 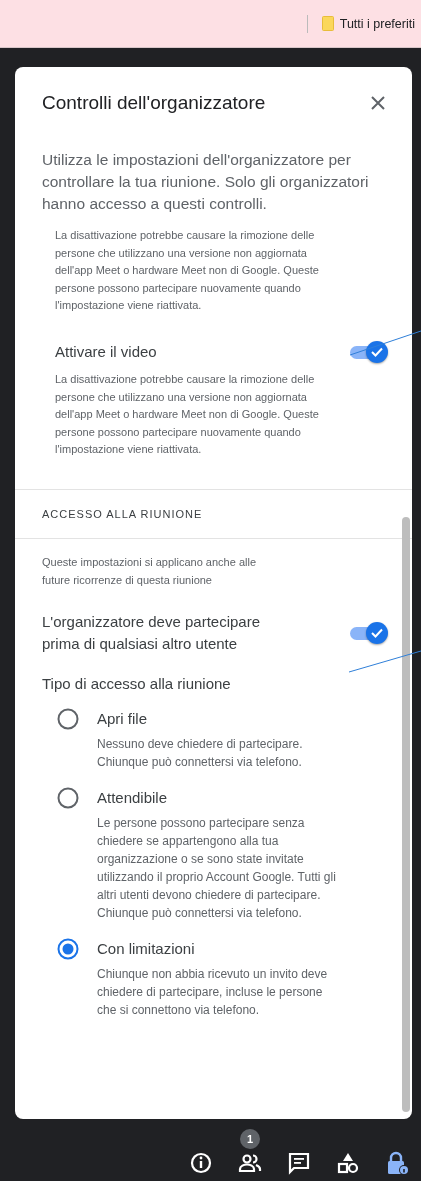 What do you see at coordinates (123, 719) in the screenshot?
I see `option-label: Apri file` at bounding box center [123, 719].